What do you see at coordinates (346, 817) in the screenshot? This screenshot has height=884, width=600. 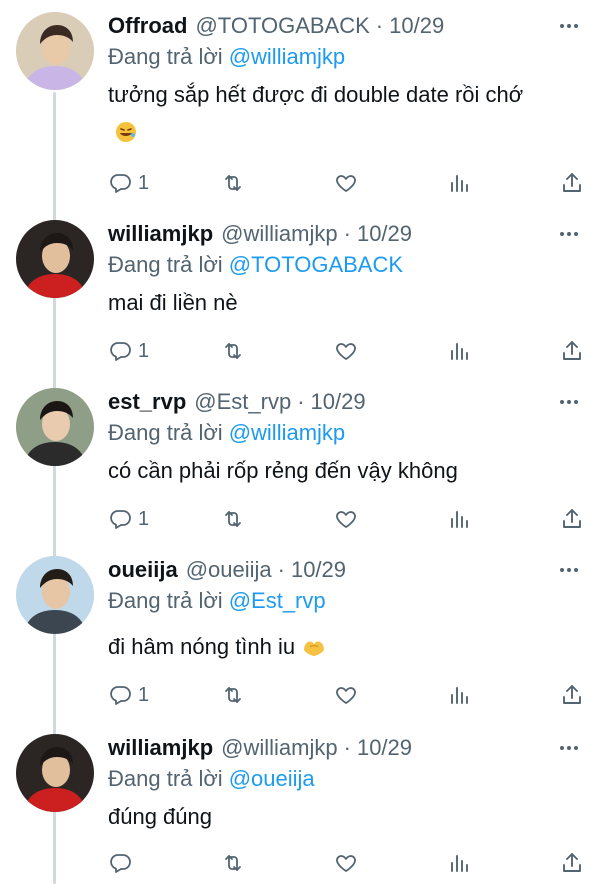 I see `tweet-text: đúng đúng` at bounding box center [346, 817].